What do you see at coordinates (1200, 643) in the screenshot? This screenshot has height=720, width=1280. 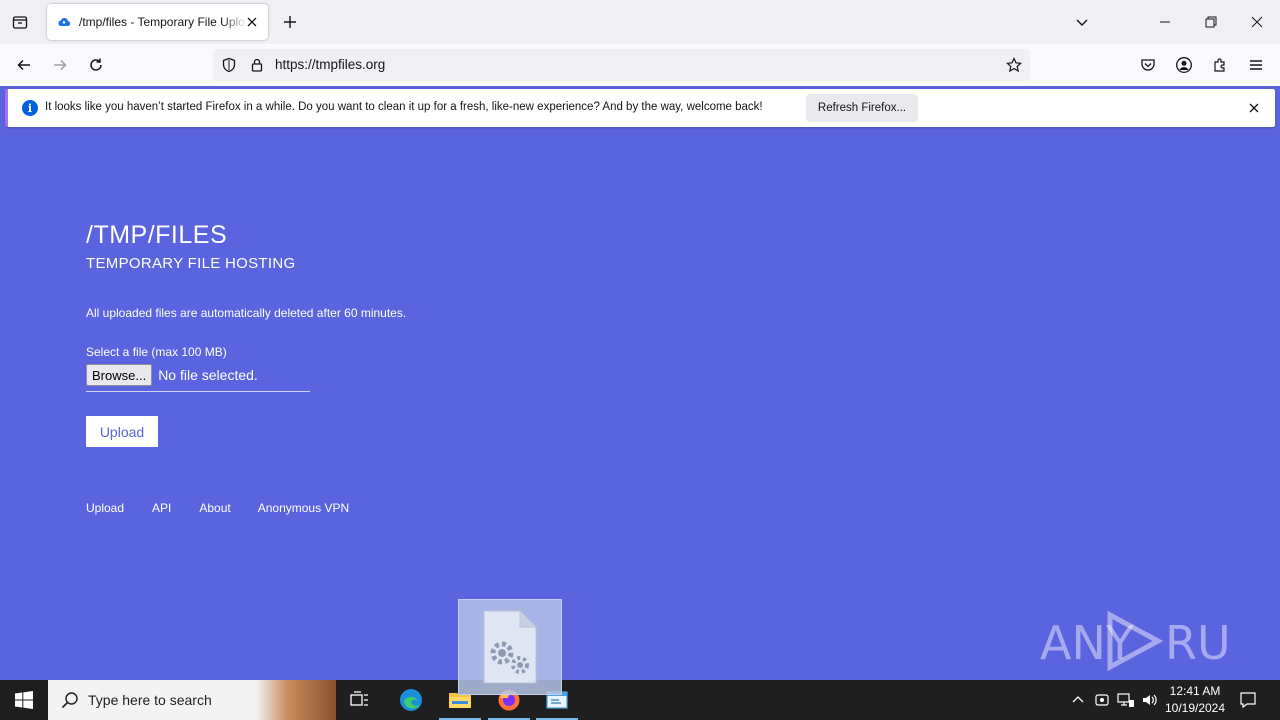 I see `svg-text: RUN` at bounding box center [1200, 643].